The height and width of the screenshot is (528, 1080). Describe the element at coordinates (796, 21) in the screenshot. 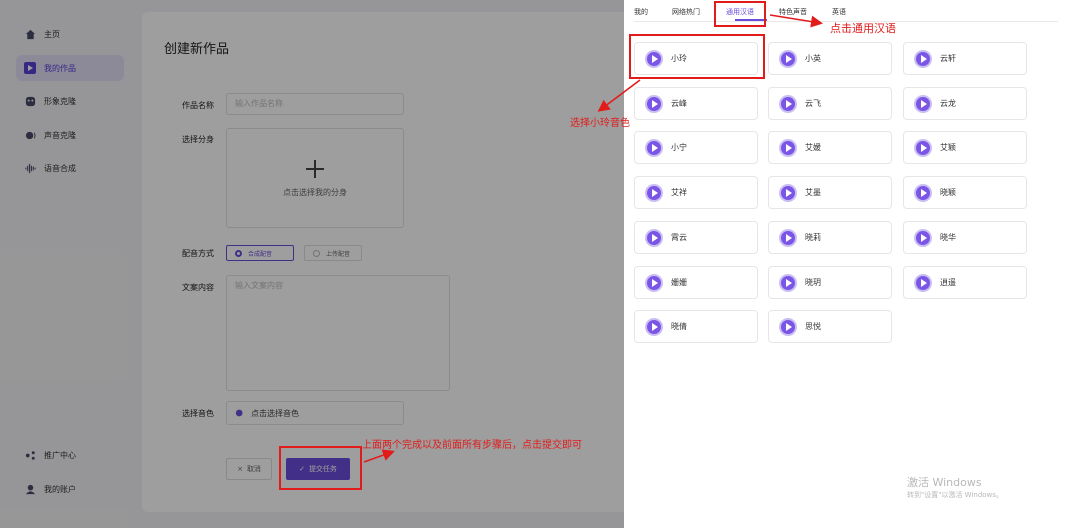

I see `arrow-to-tab-label` at that location.